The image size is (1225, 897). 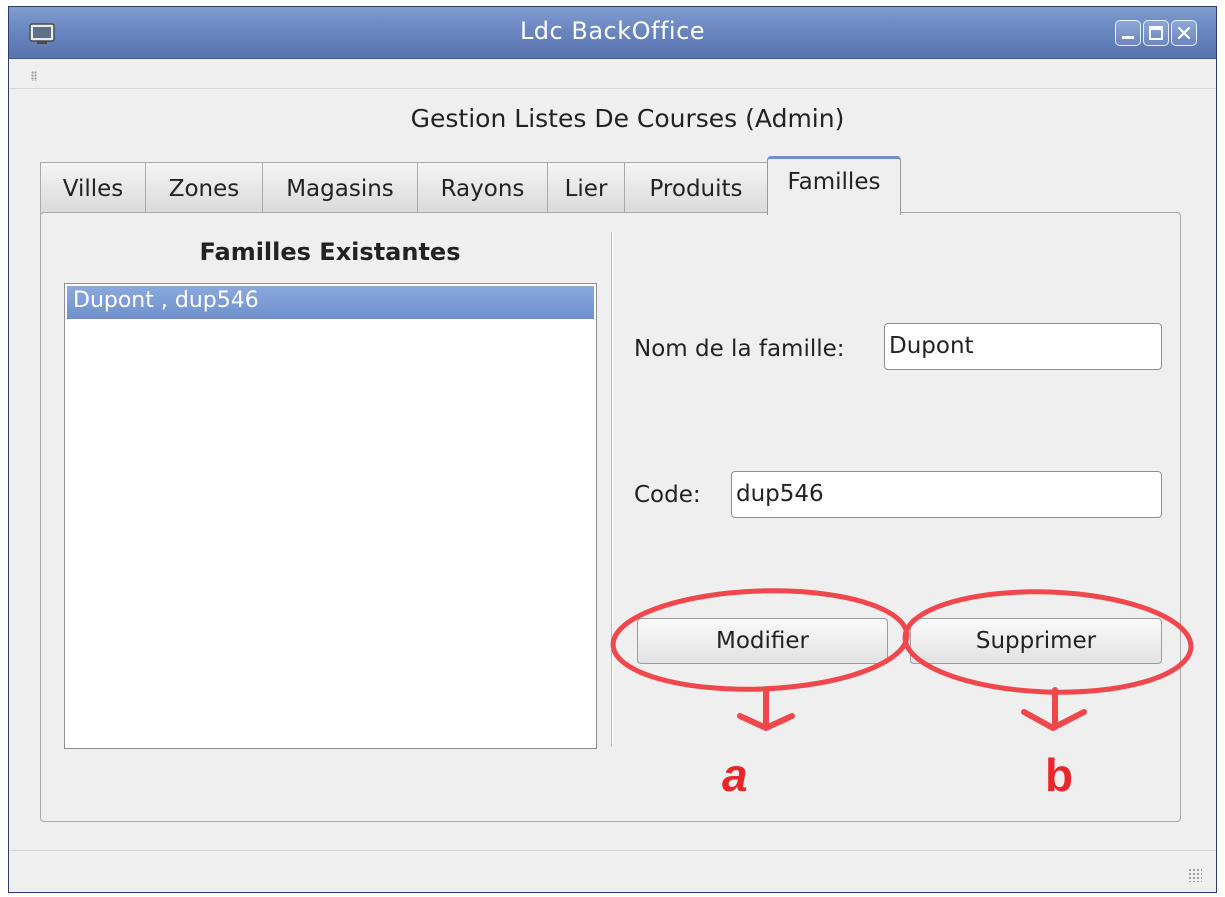 What do you see at coordinates (340, 188) in the screenshot?
I see `tab-magasins: Magasins` at bounding box center [340, 188].